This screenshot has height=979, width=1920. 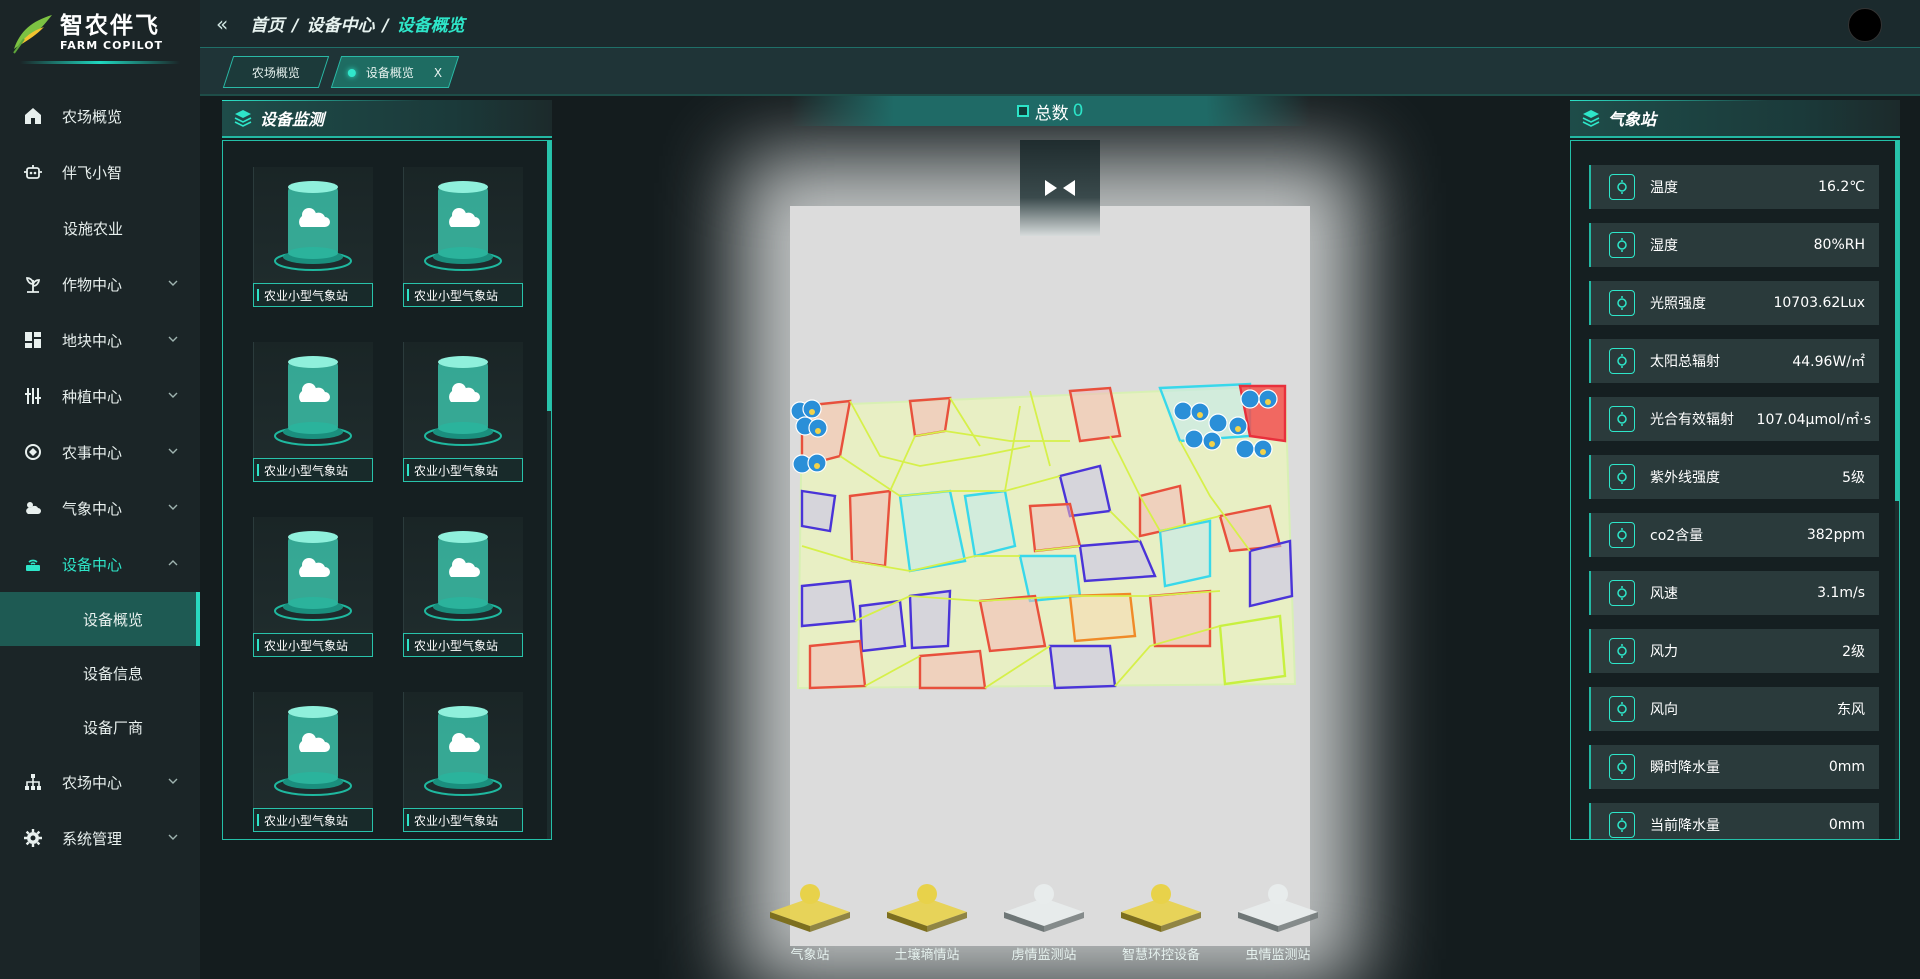 I want to click on metric-value: 10703.62Lux, so click(x=1819, y=303).